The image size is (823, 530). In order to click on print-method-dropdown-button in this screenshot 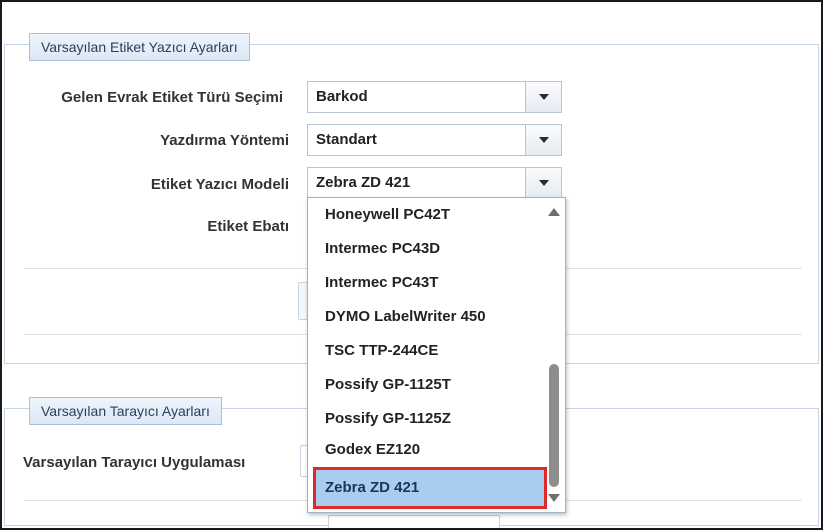, I will do `click(543, 140)`.